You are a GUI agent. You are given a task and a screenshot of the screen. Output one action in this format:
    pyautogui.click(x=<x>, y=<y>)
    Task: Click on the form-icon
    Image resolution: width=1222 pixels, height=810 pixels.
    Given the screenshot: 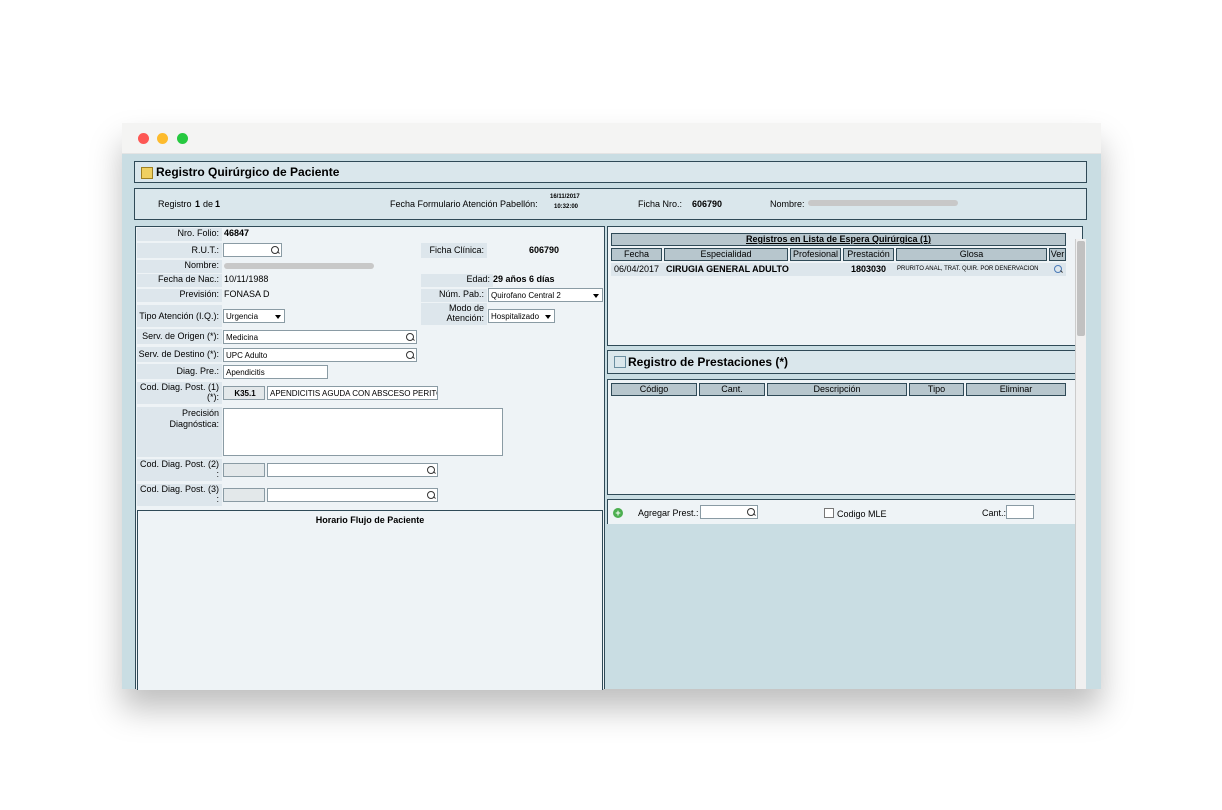 What is the action you would take?
    pyautogui.click(x=147, y=173)
    